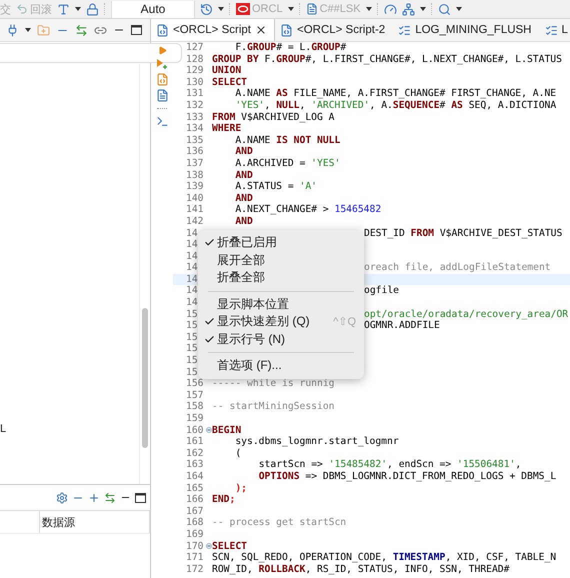  What do you see at coordinates (281, 304) in the screenshot?
I see `menu-item: 显示脚本位置` at bounding box center [281, 304].